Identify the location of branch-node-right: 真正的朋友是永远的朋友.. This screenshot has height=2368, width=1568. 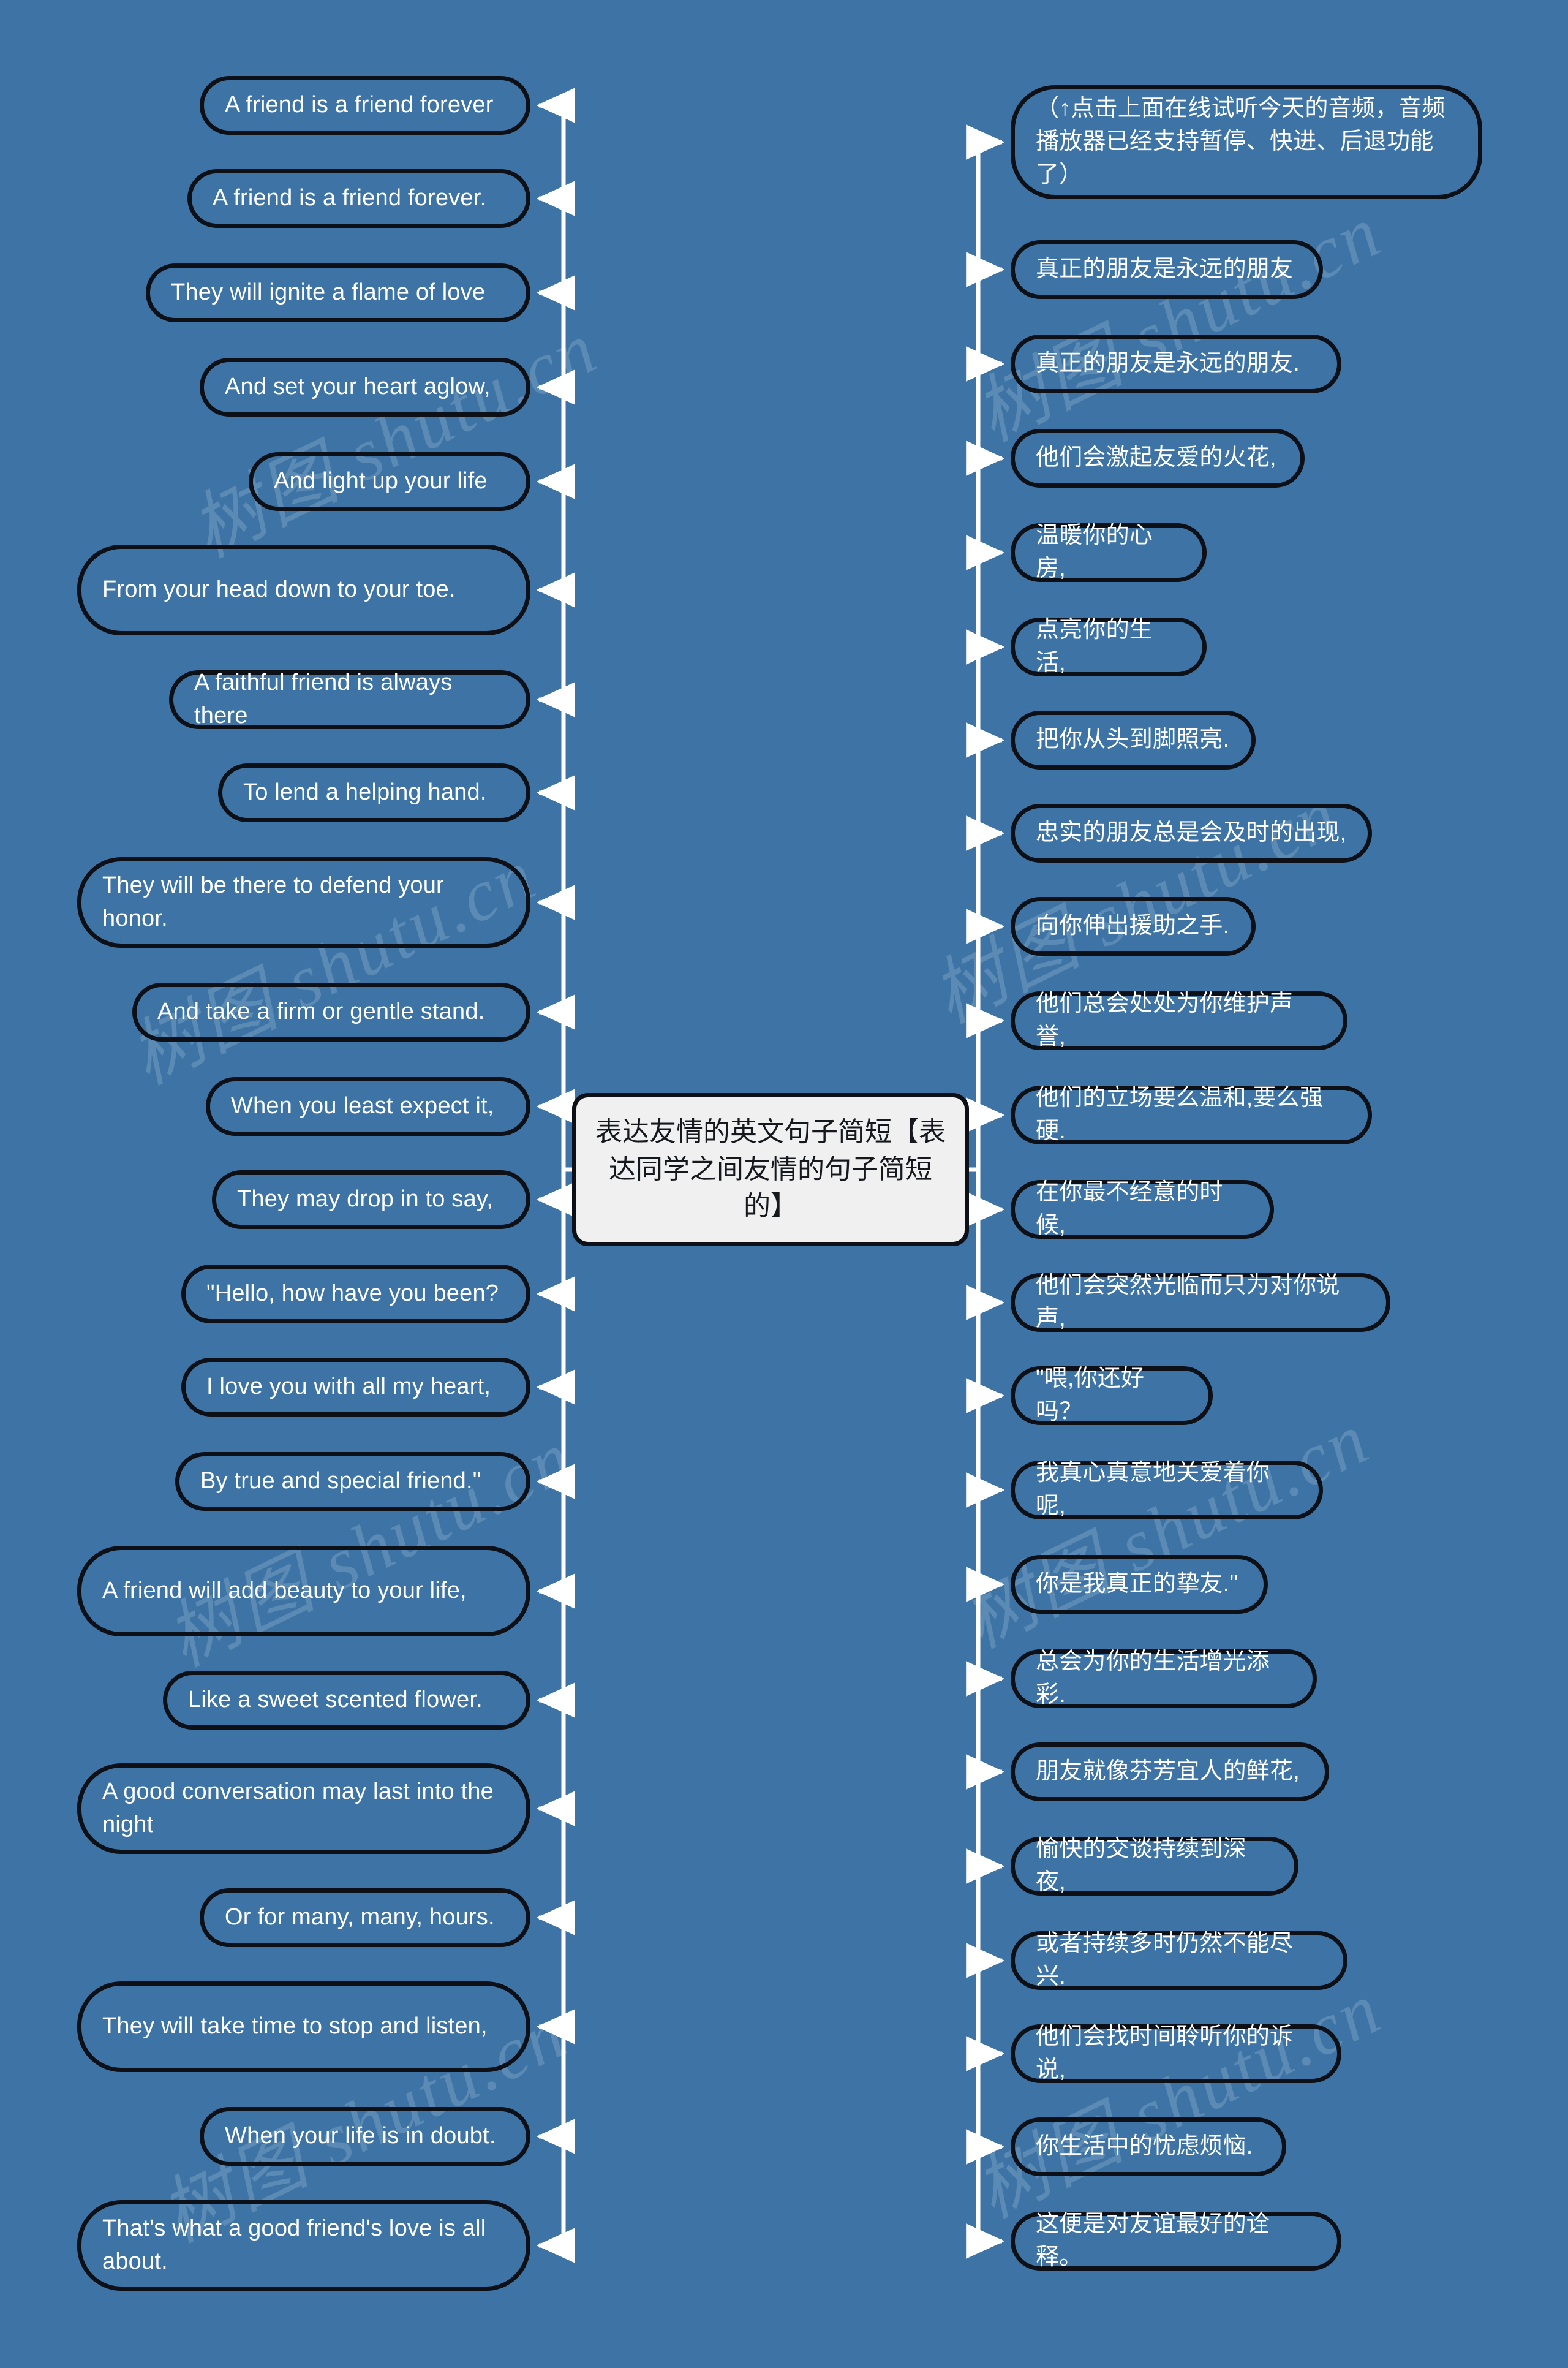
(1176, 364).